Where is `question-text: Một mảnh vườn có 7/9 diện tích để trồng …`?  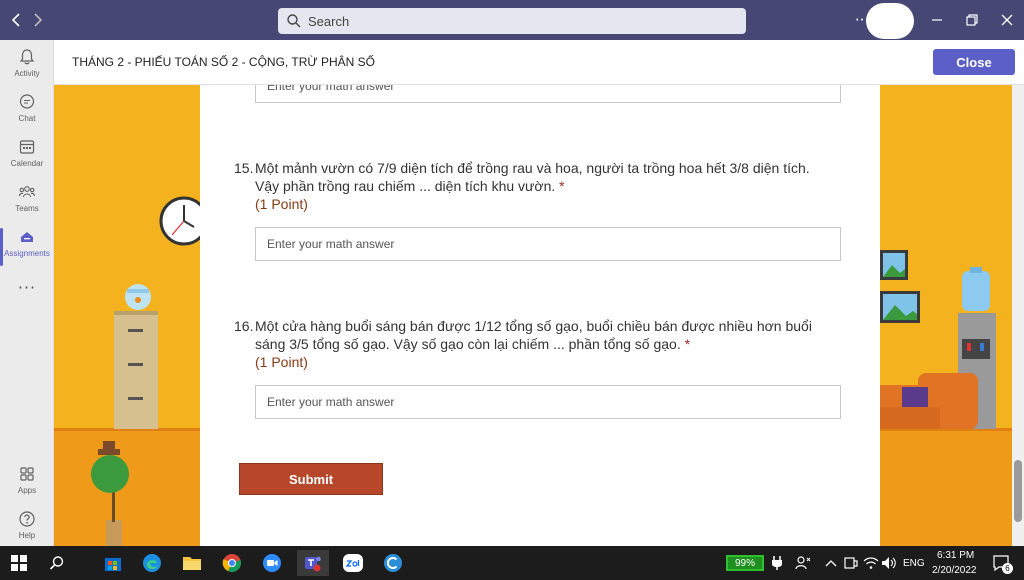
question-text: Một mảnh vườn có 7/9 diện tích để trồng … is located at coordinates (532, 177).